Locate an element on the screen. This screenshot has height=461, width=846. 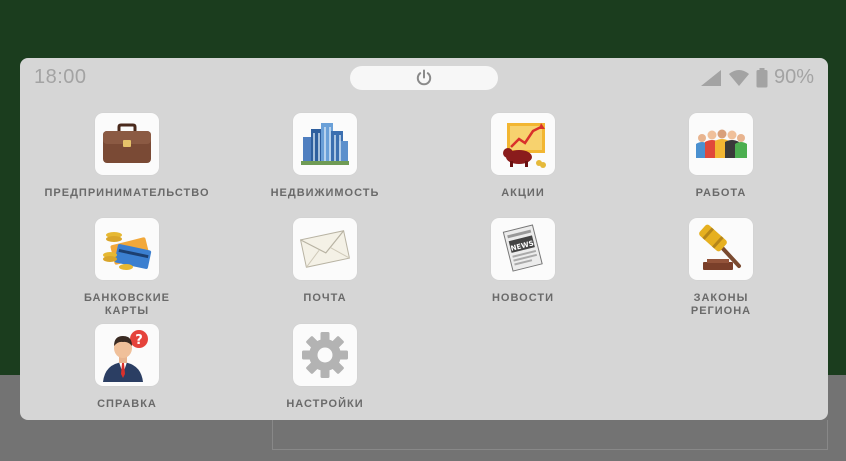
app-regional-laws: ЗАКОНЫ РЕГИОНА is located at coordinates (721, 268).